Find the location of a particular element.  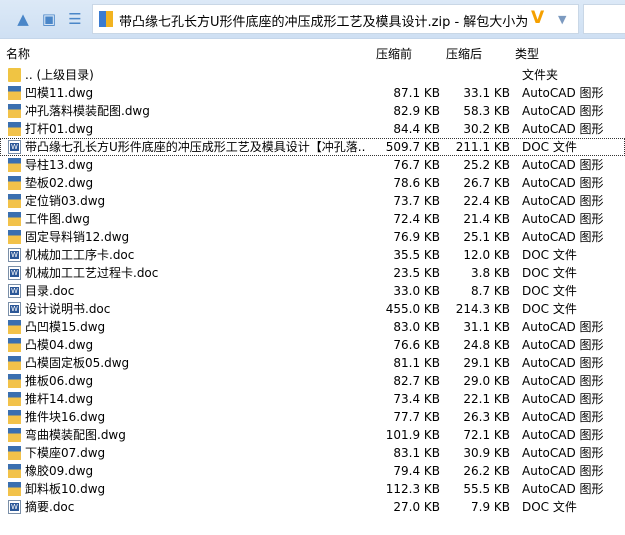

file-row: 工件图.dwg 72.4 KB 21.4 KB AutoCAD 图形 is located at coordinates (312, 219).